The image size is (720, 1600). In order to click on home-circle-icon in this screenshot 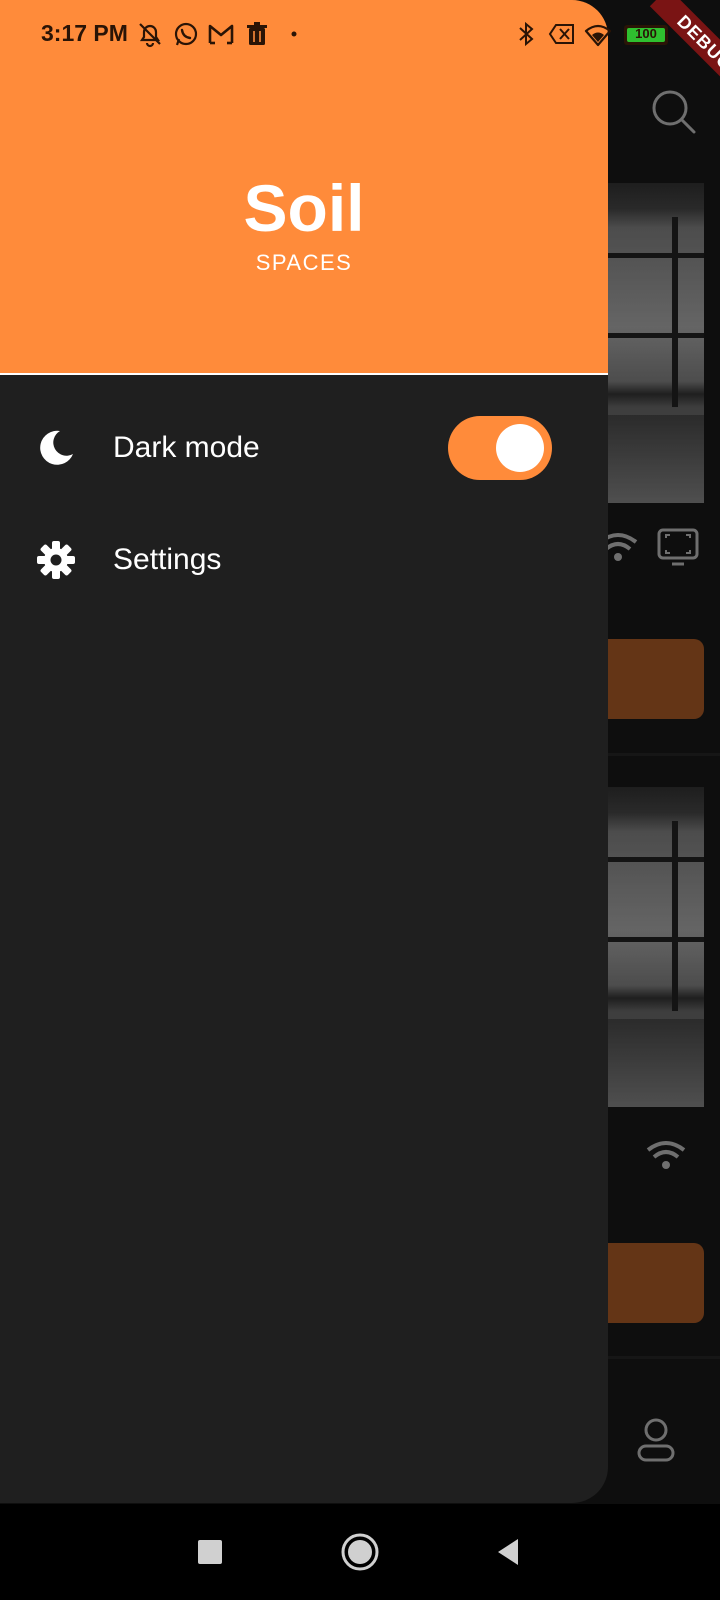, I will do `click(360, 1552)`.